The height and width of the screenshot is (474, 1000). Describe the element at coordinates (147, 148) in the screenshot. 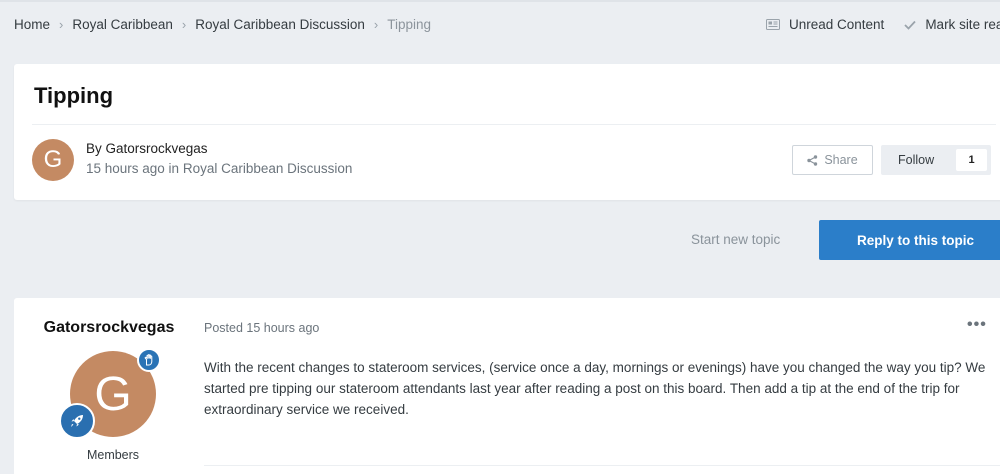

I see `topic-byline: By Gatorsrockvegas` at that location.